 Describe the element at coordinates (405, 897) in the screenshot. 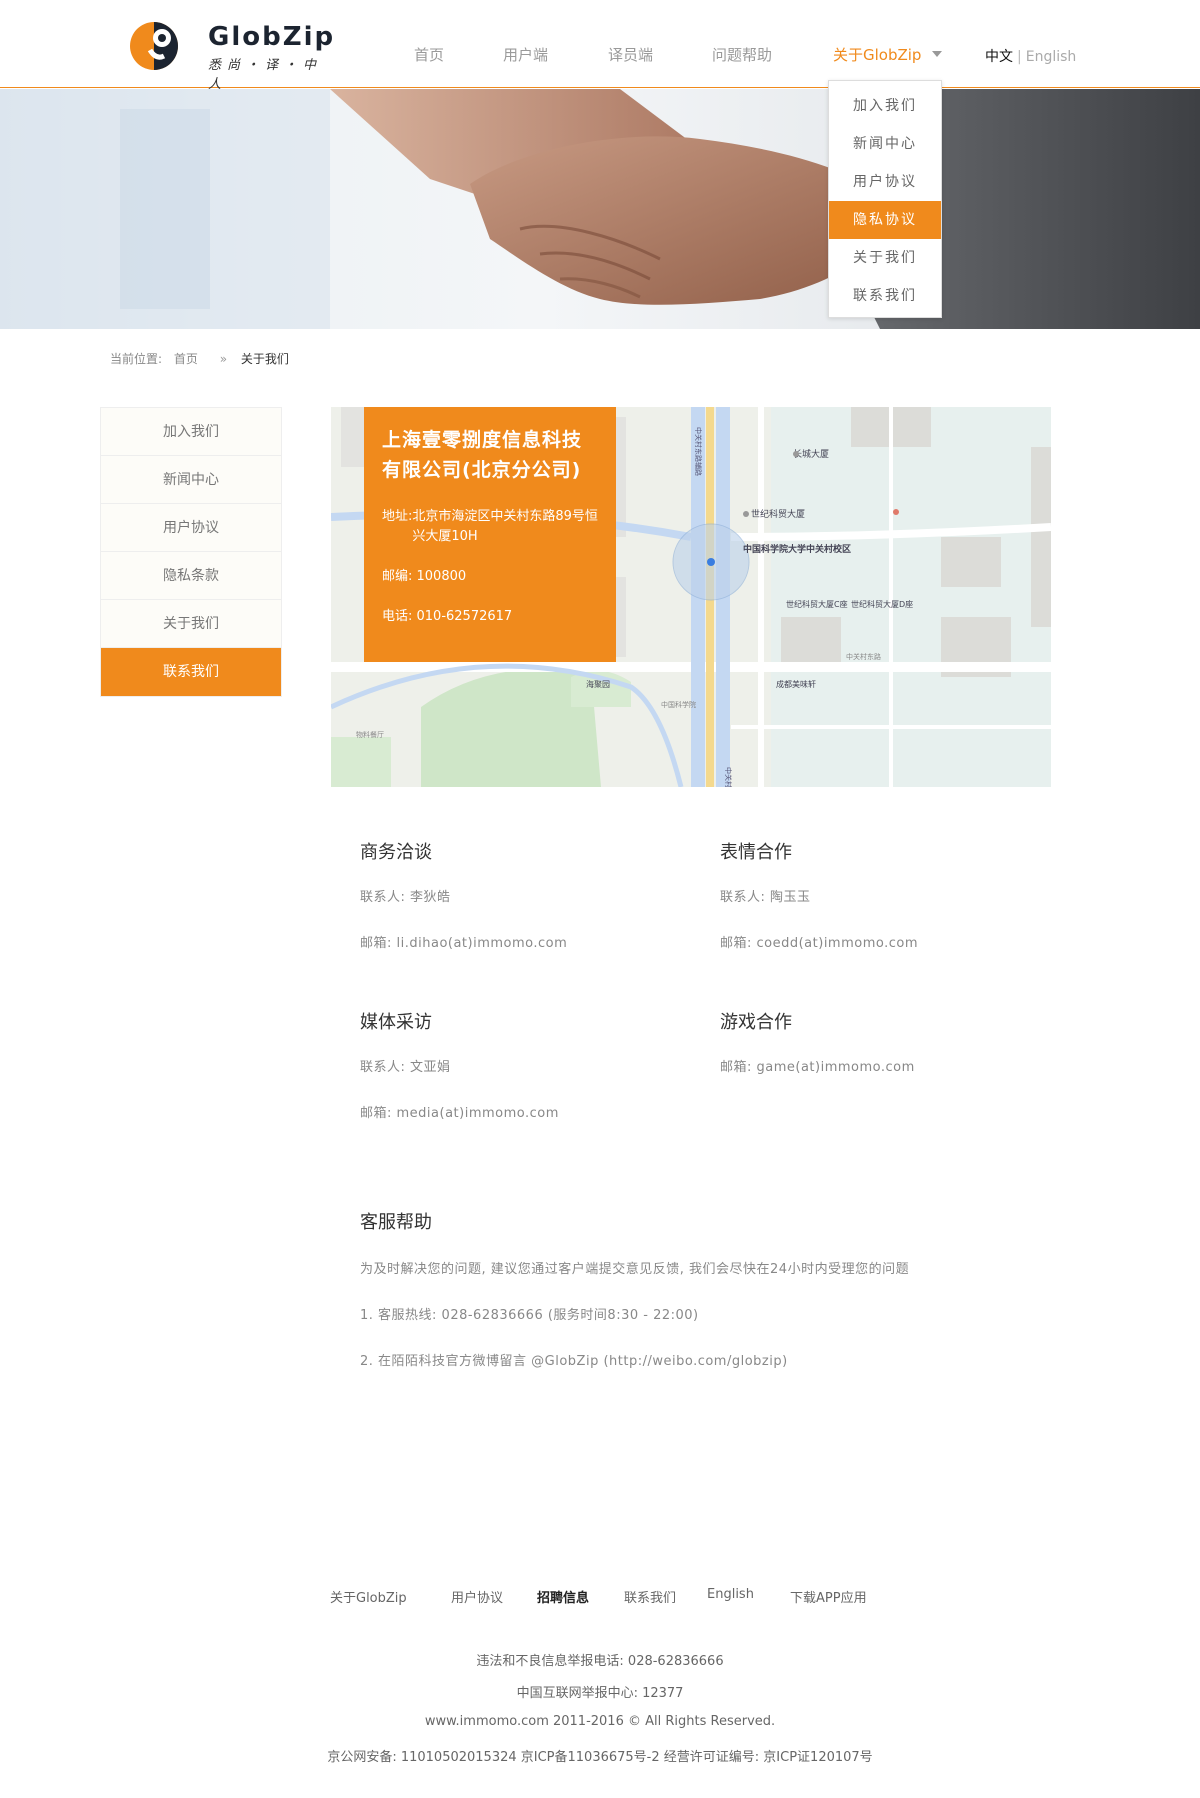

I see `contact-person: 联系人: 李狄皓` at that location.